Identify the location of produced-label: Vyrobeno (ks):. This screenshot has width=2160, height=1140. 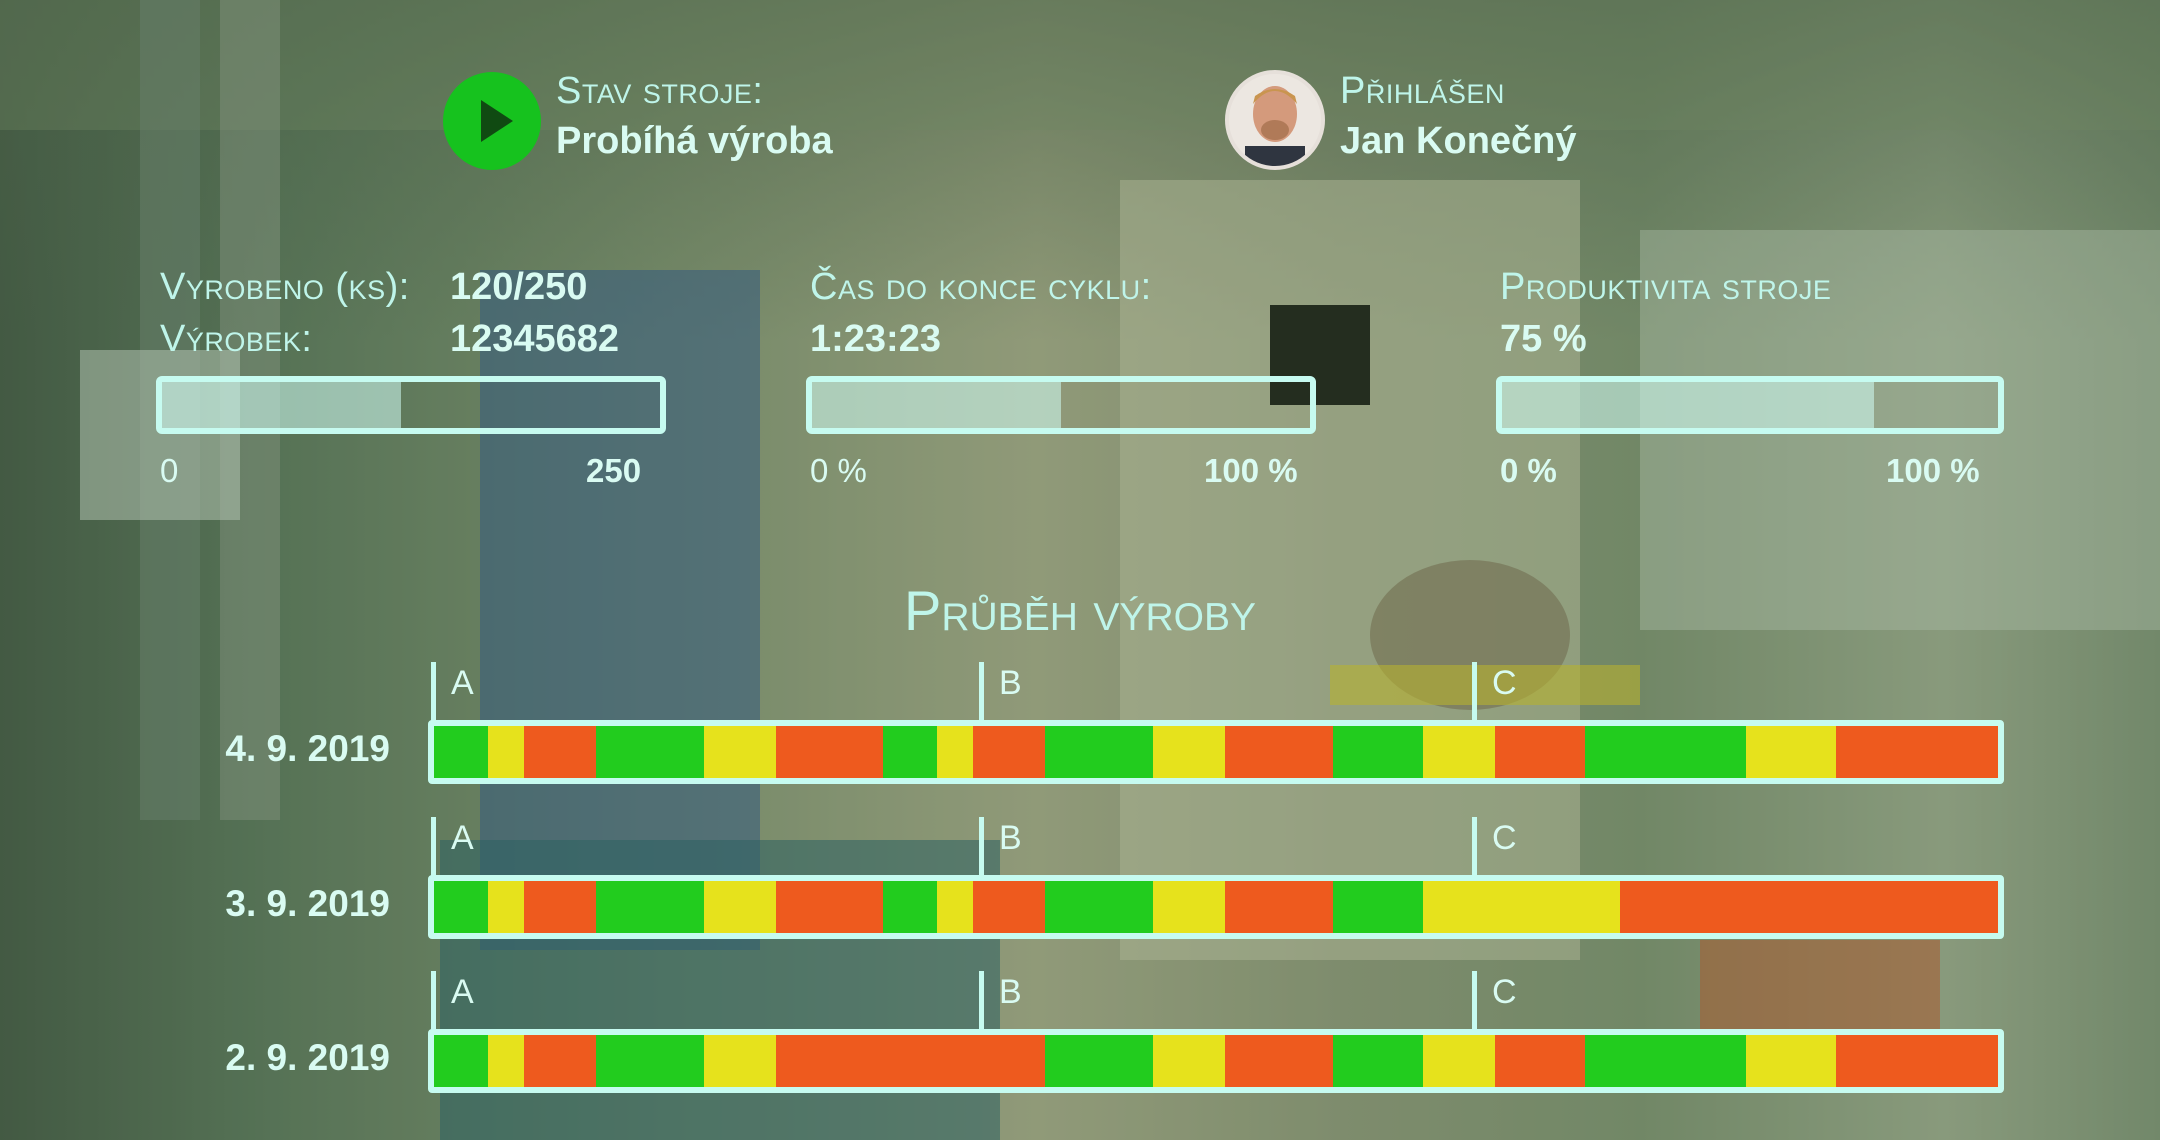
(285, 287).